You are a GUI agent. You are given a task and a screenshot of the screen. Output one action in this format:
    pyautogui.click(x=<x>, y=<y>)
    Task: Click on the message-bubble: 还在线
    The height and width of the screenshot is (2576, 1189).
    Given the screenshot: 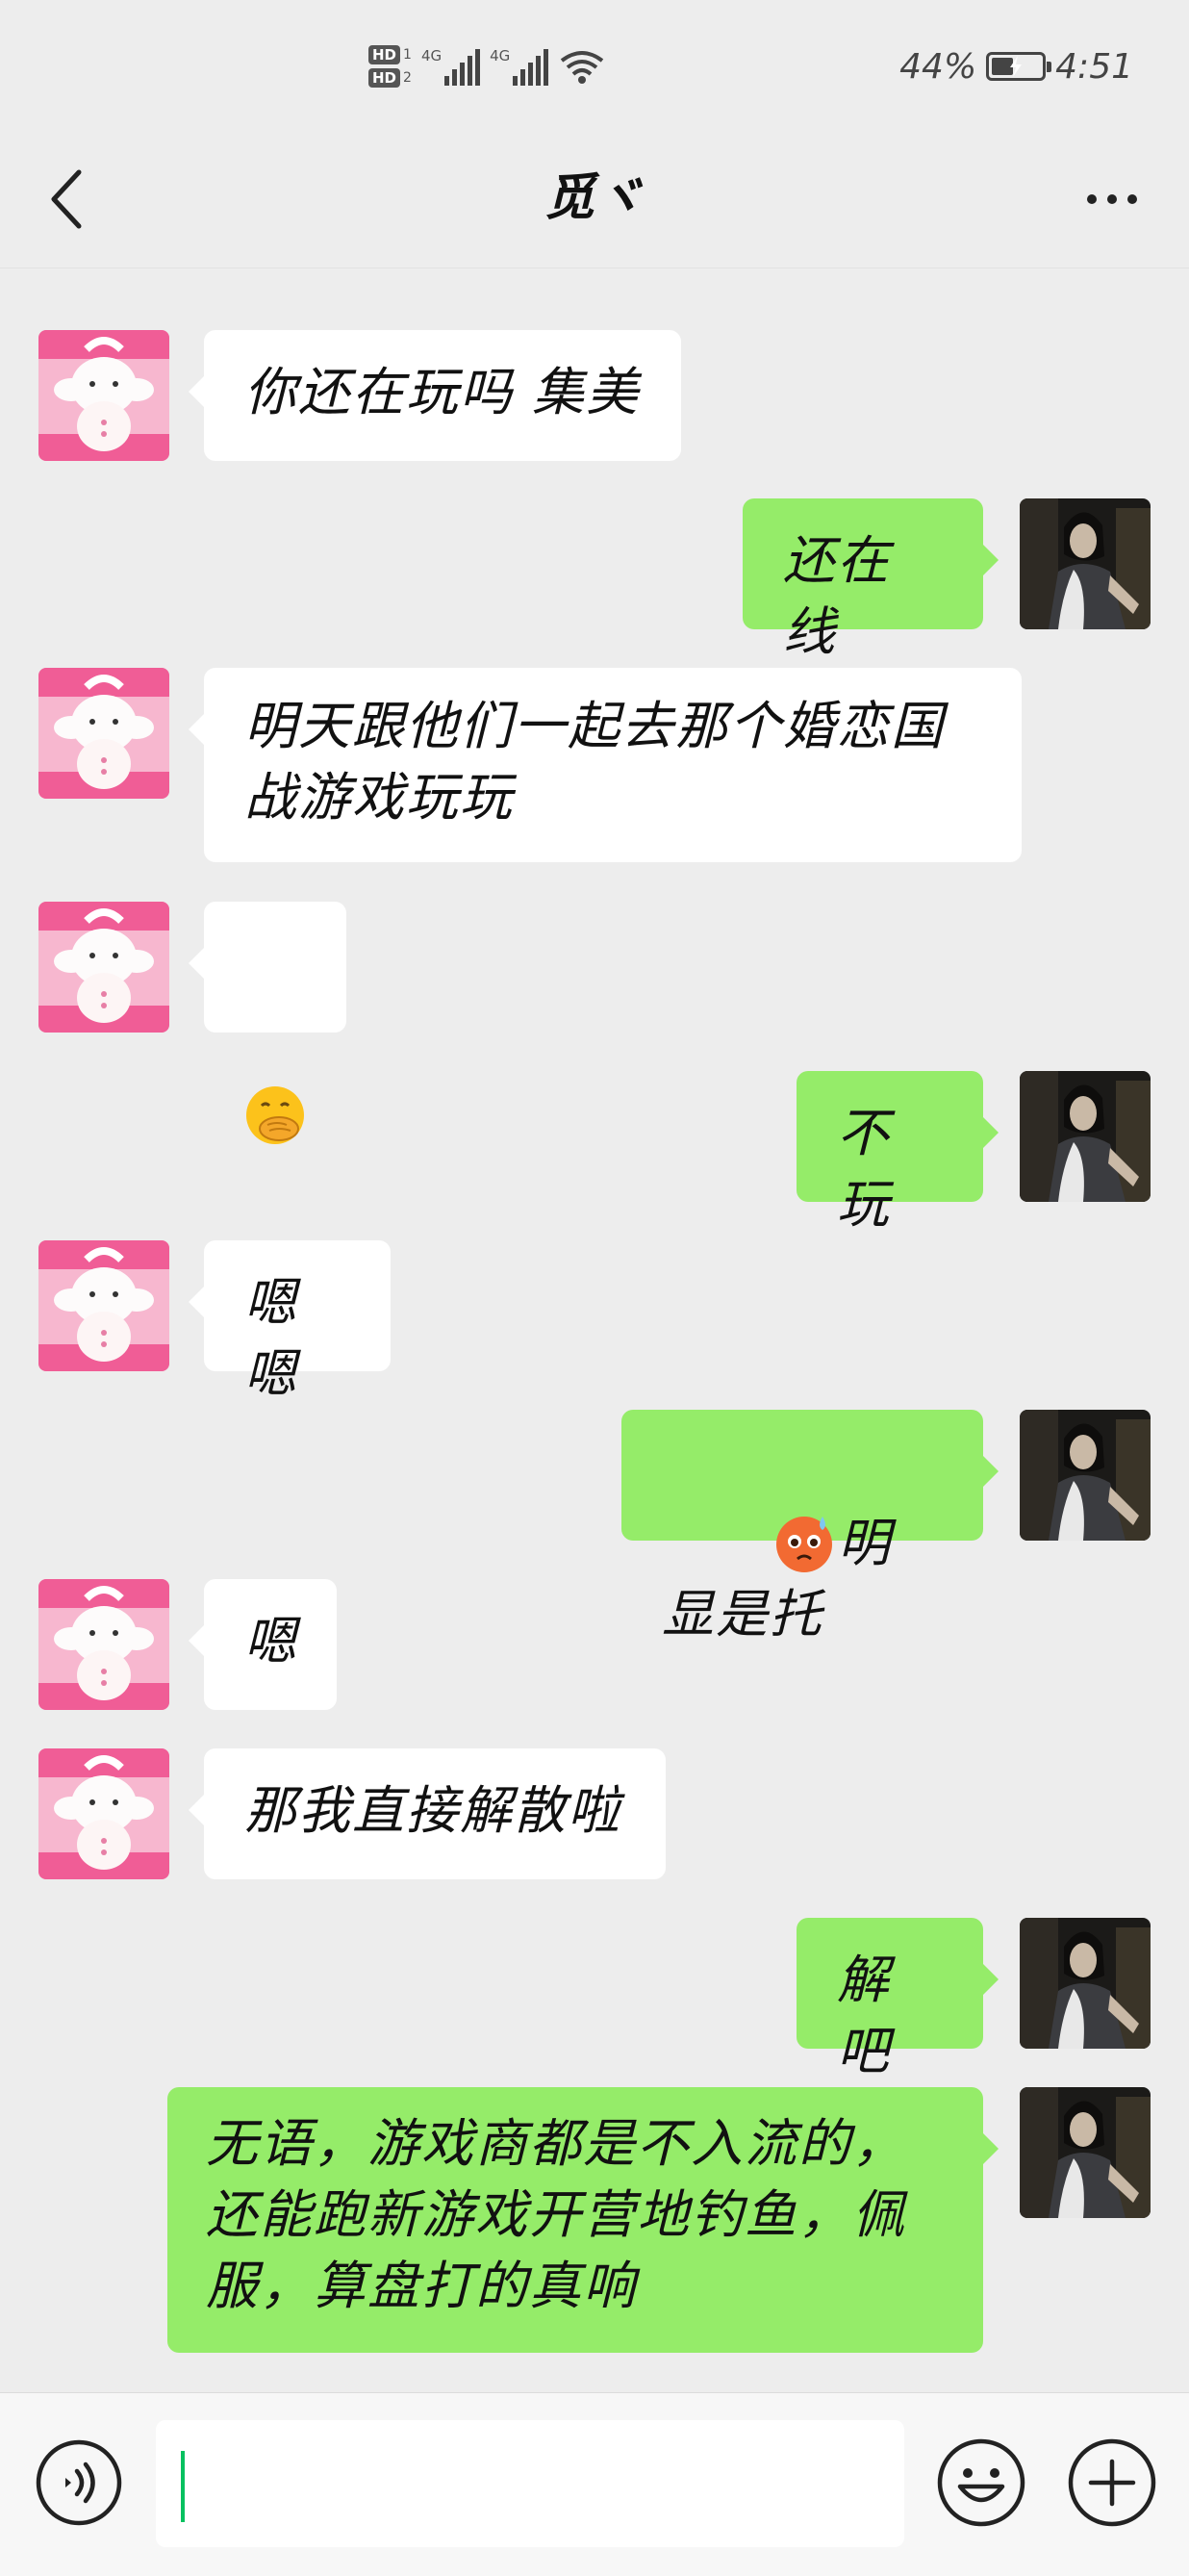 What is the action you would take?
    pyautogui.click(x=871, y=580)
    